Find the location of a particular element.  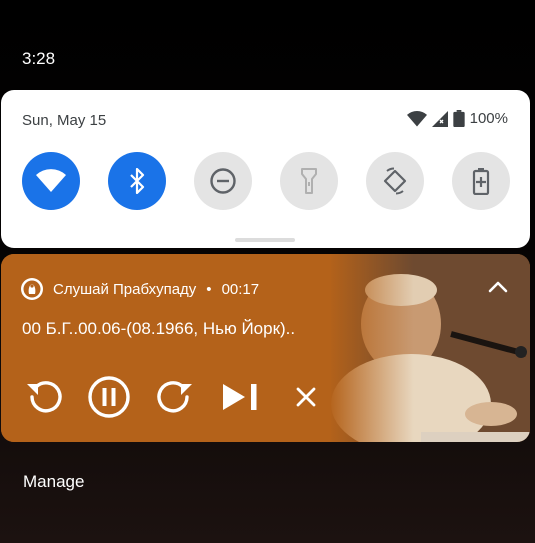

media-header: Слушай Прабхупаду • 00:17 is located at coordinates (140, 289).